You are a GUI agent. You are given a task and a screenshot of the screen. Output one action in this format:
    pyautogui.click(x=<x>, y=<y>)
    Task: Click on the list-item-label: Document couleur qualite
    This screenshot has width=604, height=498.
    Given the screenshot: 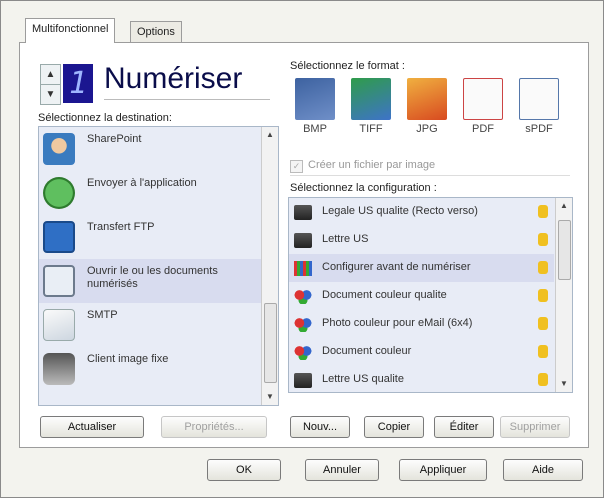 What is the action you would take?
    pyautogui.click(x=384, y=295)
    